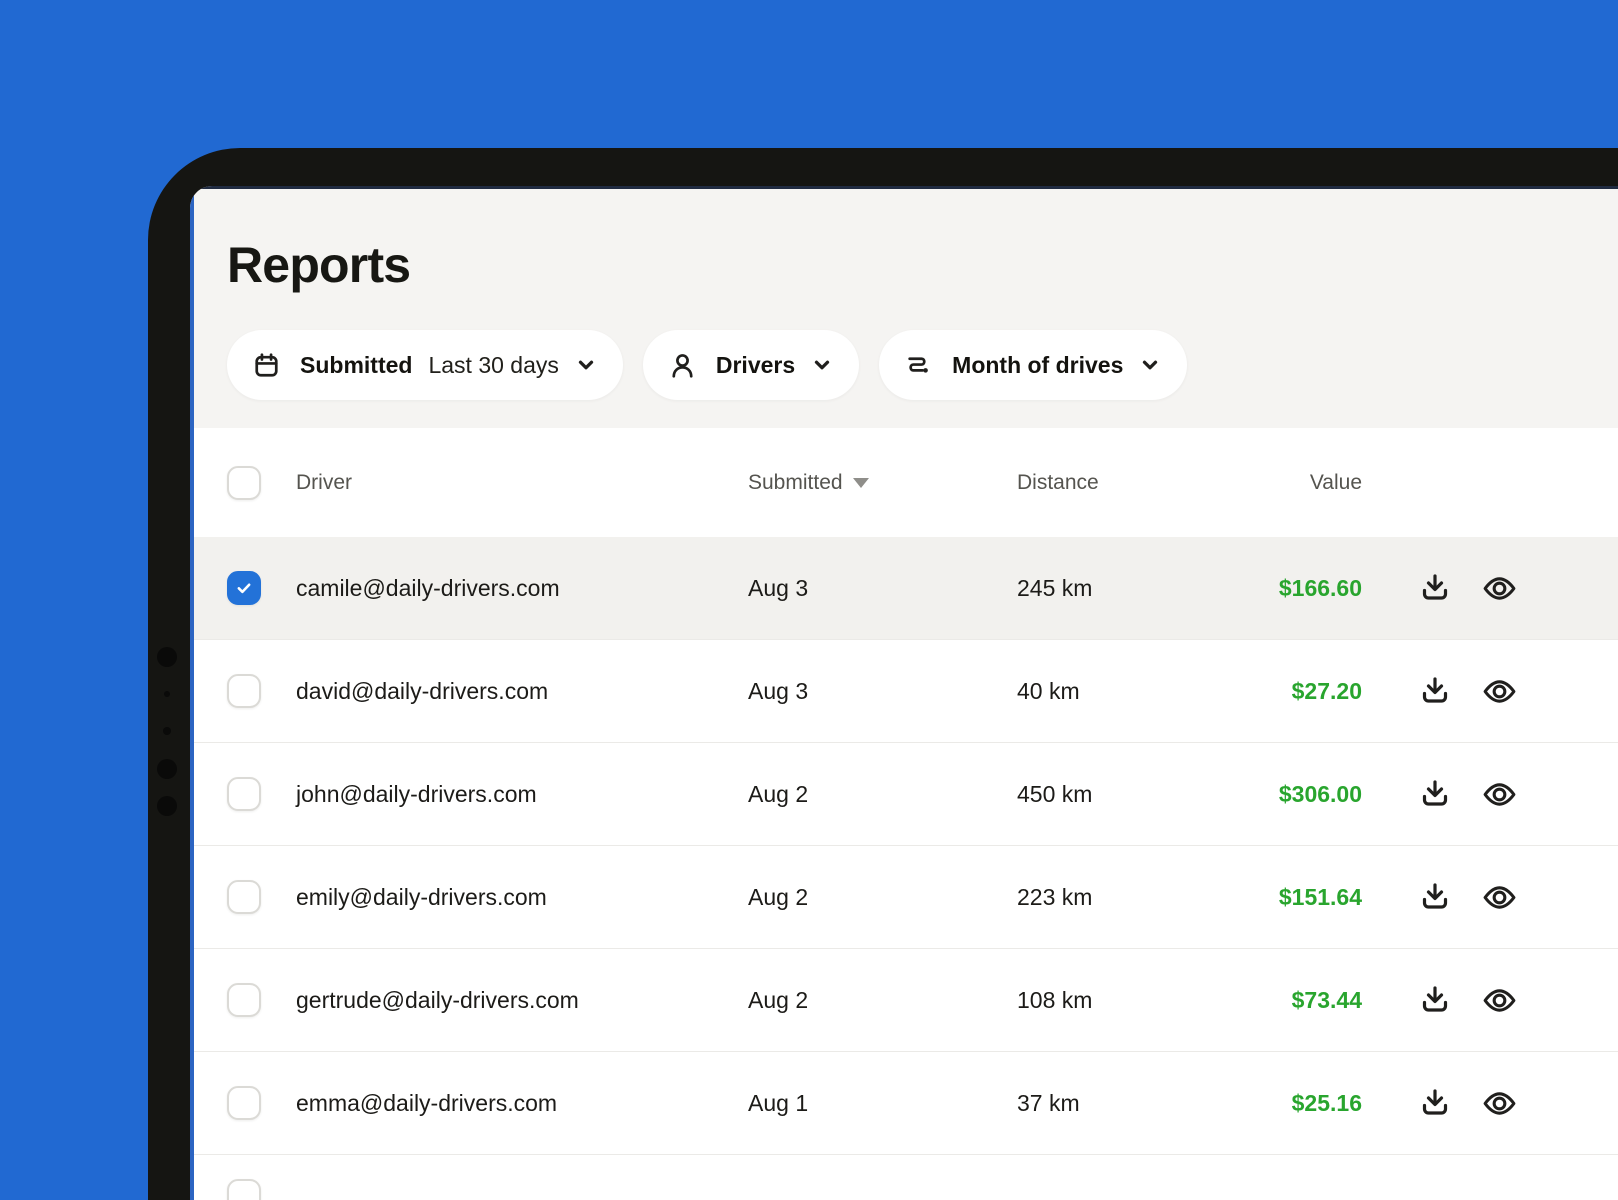 The width and height of the screenshot is (1618, 1200). I want to click on distance-value: 37 km, so click(1048, 1102).